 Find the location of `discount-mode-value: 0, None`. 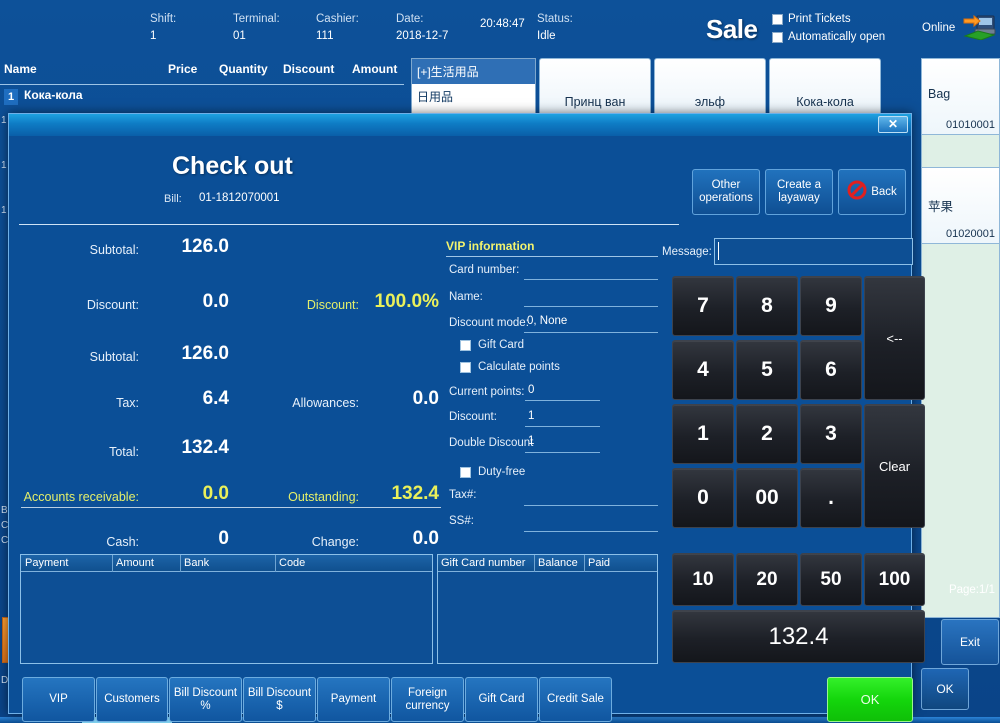

discount-mode-value: 0, None is located at coordinates (547, 321).